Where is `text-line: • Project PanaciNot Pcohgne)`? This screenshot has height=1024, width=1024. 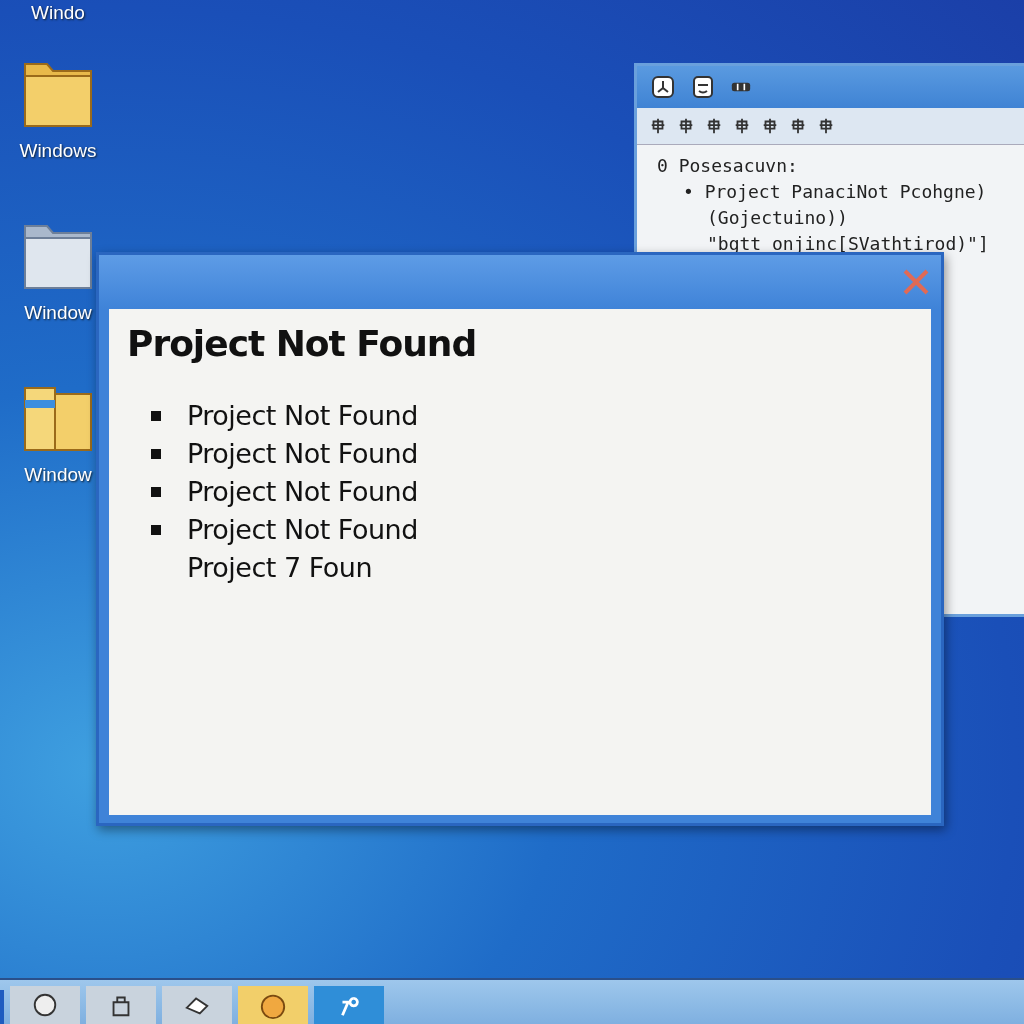
text-line: • Project PanaciNot Pcohgne) is located at coordinates (835, 192).